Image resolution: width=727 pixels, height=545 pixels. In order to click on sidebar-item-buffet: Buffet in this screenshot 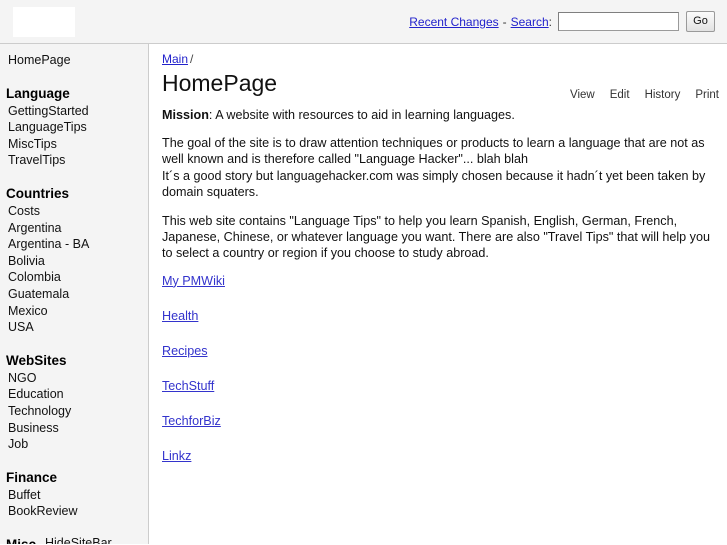, I will do `click(74, 495)`.